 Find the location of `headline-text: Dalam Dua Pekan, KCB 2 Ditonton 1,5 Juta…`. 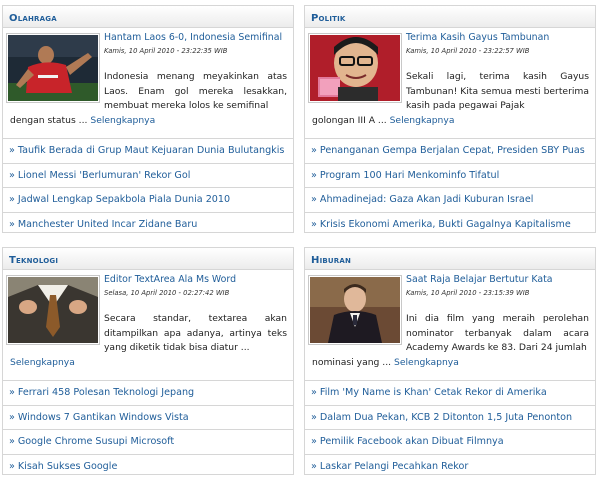

headline-text: Dalam Dua Pekan, KCB 2 Ditonton 1,5 Juta… is located at coordinates (446, 417).